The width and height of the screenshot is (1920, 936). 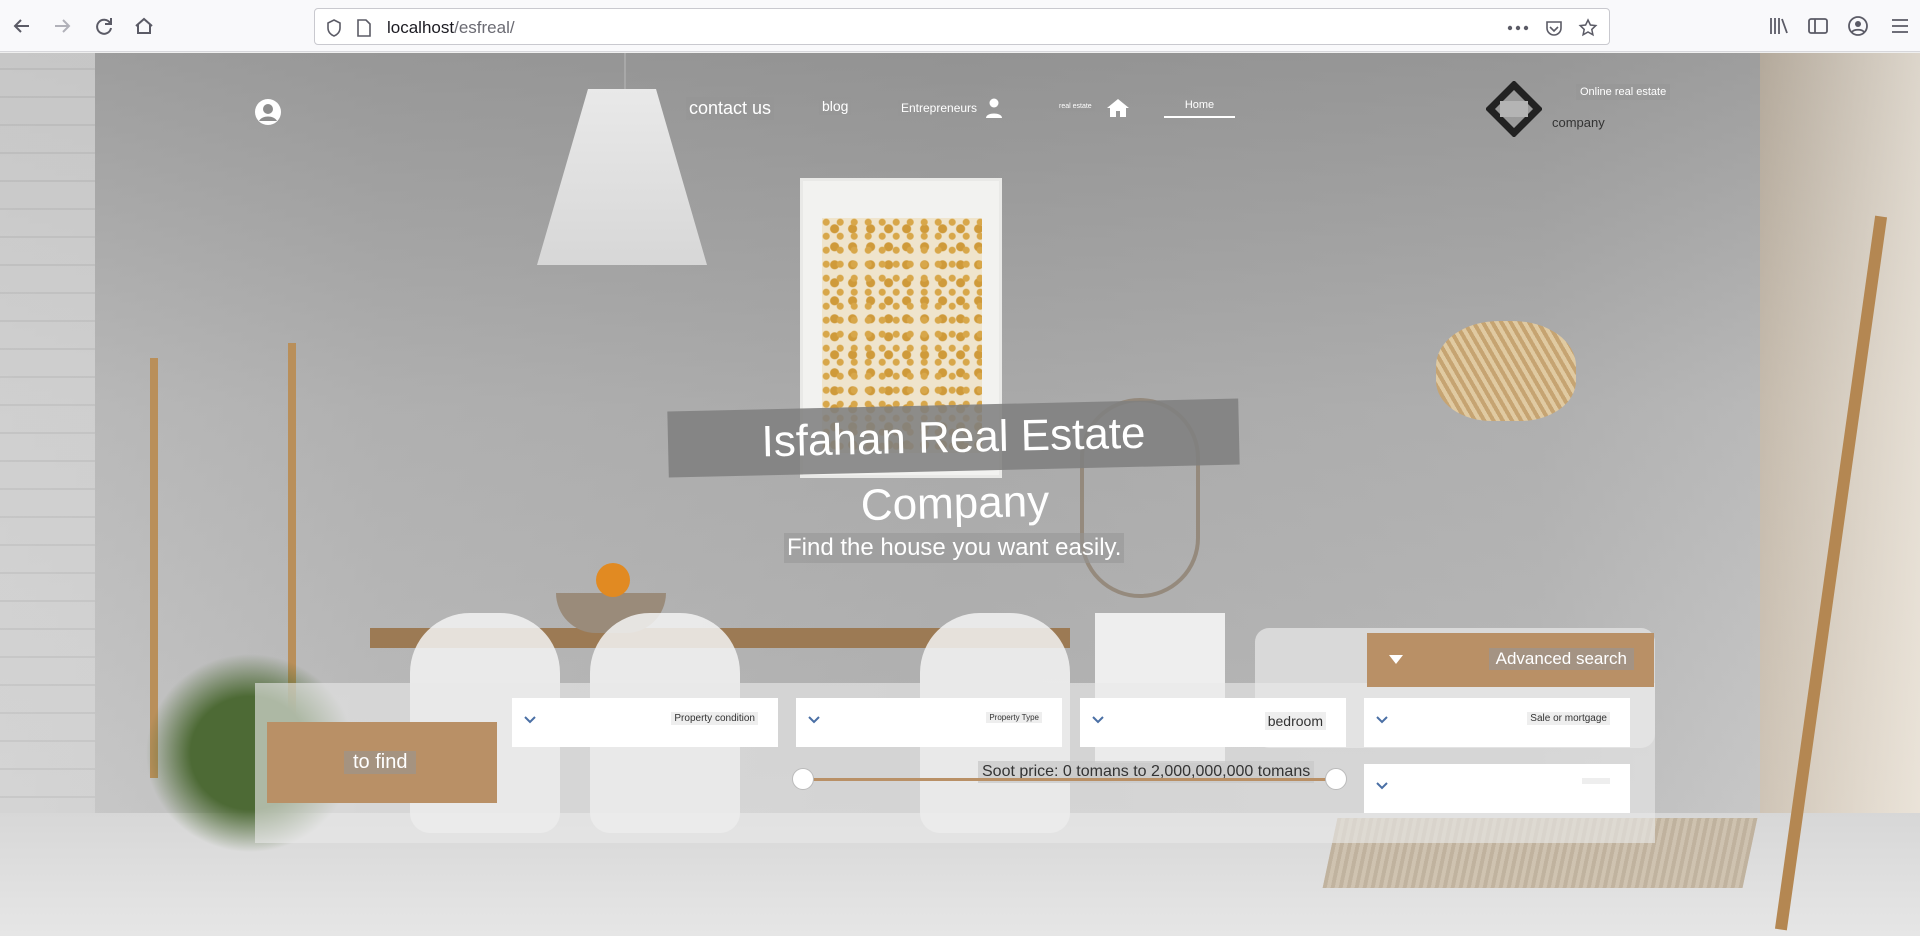 I want to click on sidebar-icon, so click(x=1818, y=26).